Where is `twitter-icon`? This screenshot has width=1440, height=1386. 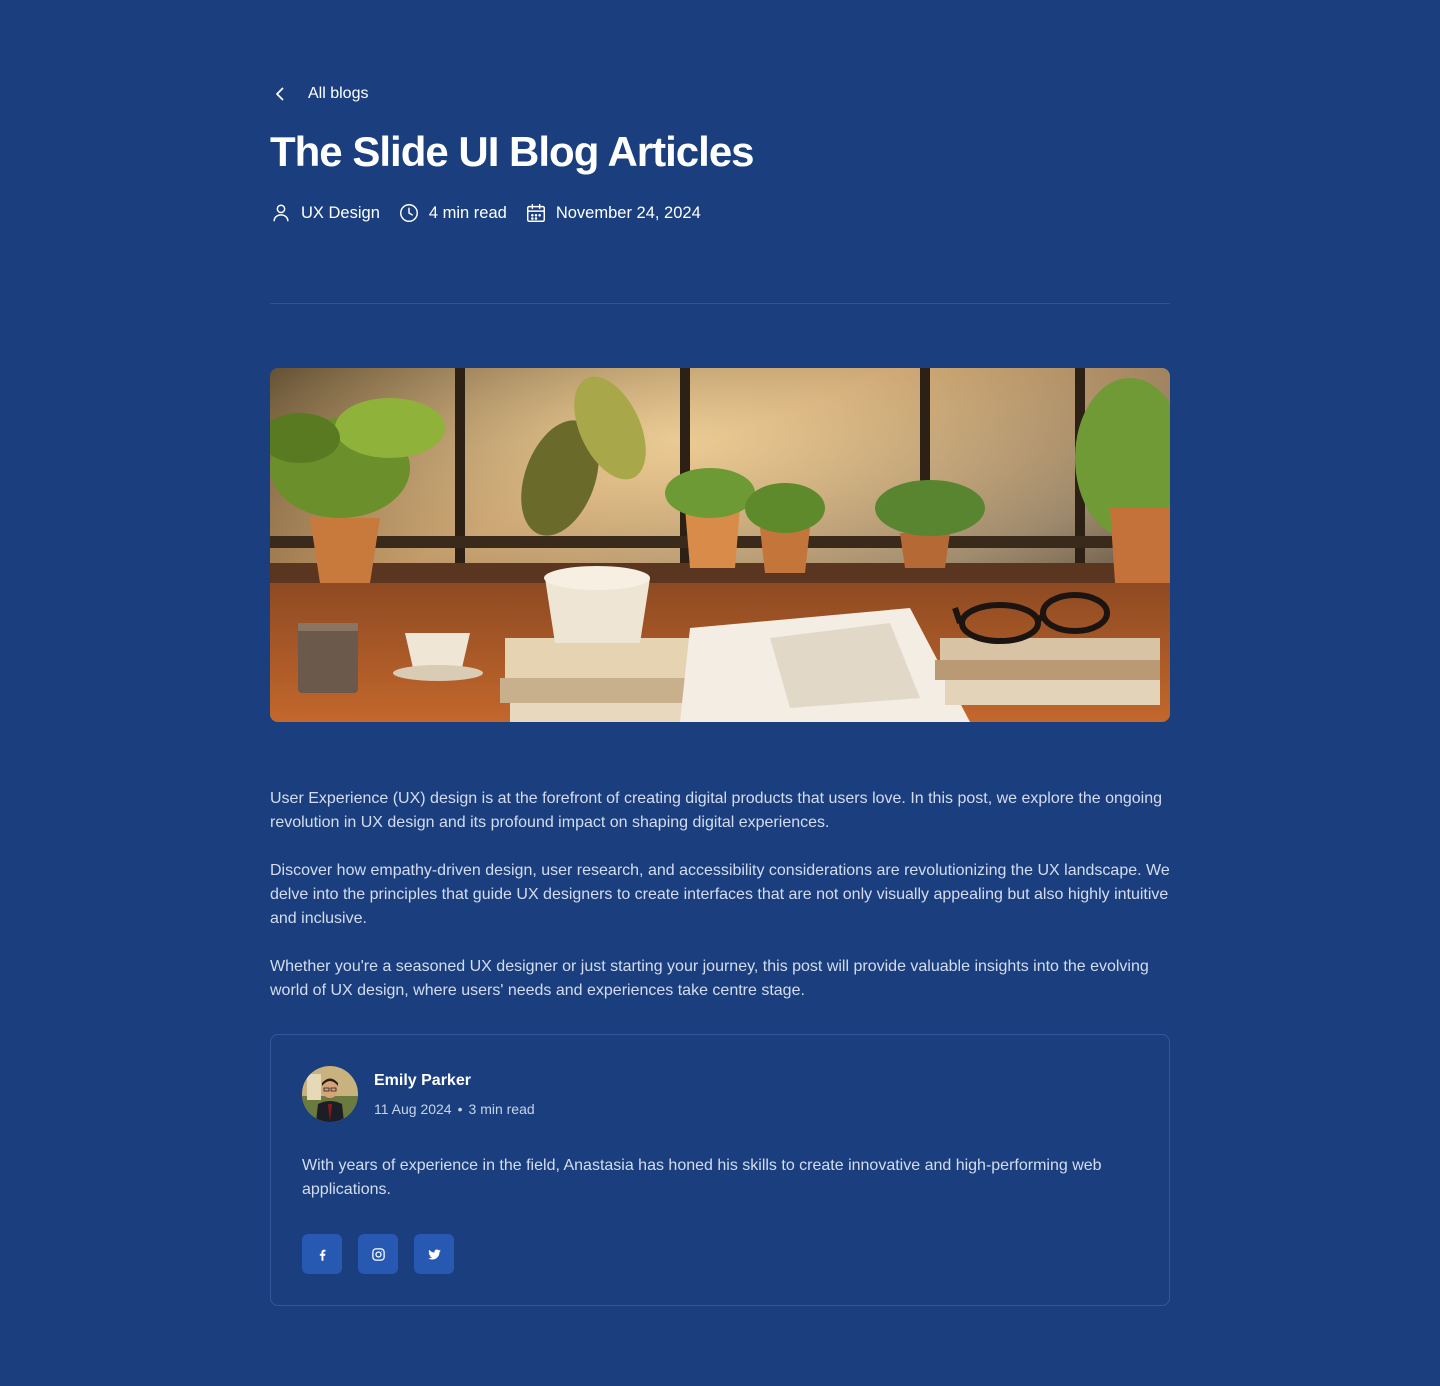
twitter-icon is located at coordinates (434, 1253).